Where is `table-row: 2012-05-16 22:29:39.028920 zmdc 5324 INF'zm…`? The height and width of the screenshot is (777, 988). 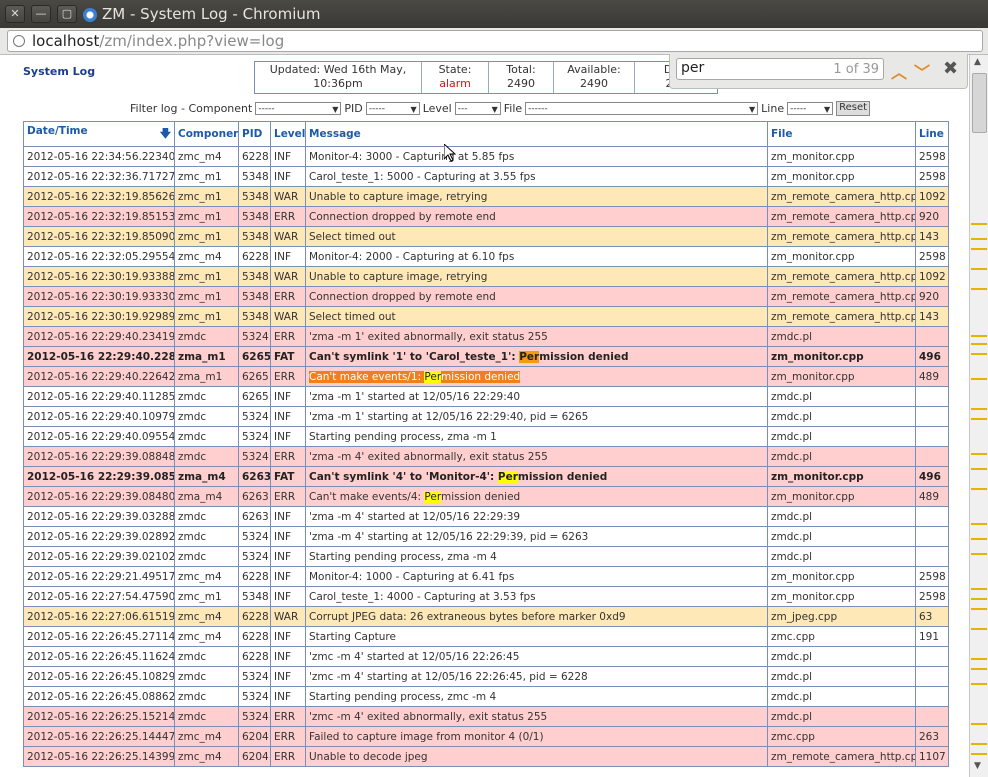 table-row: 2012-05-16 22:29:39.028920 zmdc 5324 INF'zm… is located at coordinates (486, 536).